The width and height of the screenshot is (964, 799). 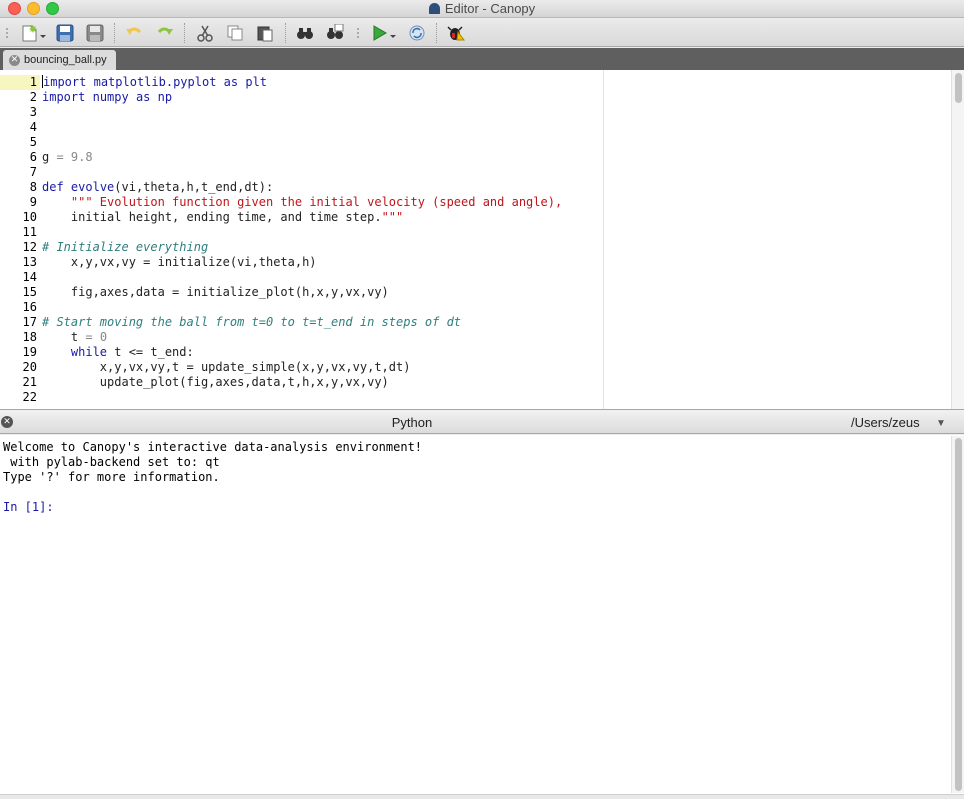 I want to click on editor-tab-strip: ✕ bouncing_ball.py, so click(x=482, y=59).